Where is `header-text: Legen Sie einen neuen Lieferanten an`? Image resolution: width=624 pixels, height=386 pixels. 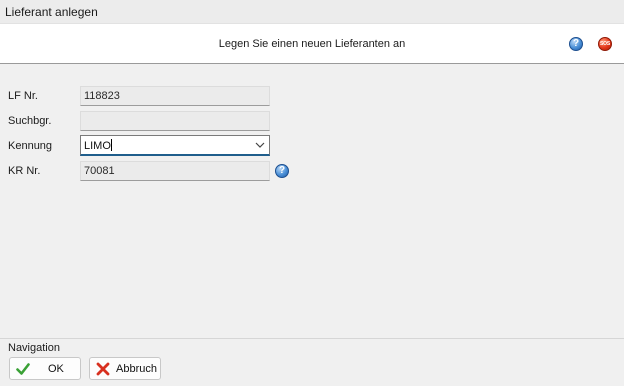
header-text: Legen Sie einen neuen Lieferanten an is located at coordinates (312, 44).